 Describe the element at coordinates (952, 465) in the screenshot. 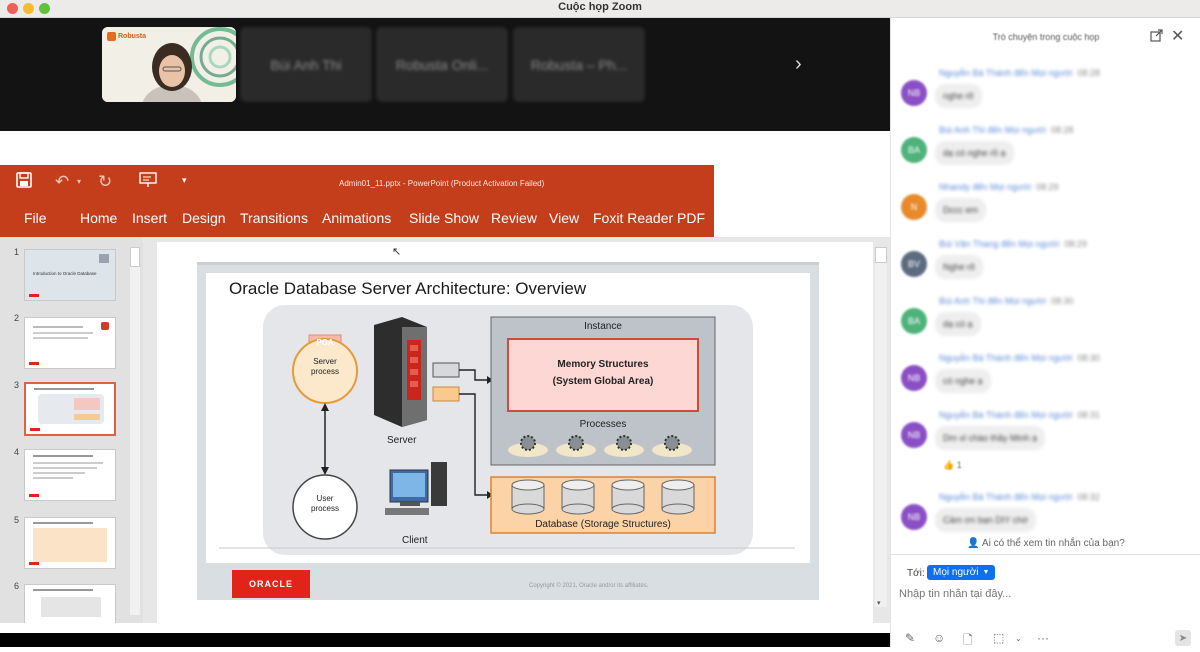

I see `reaction-badge: 👍 1` at that location.